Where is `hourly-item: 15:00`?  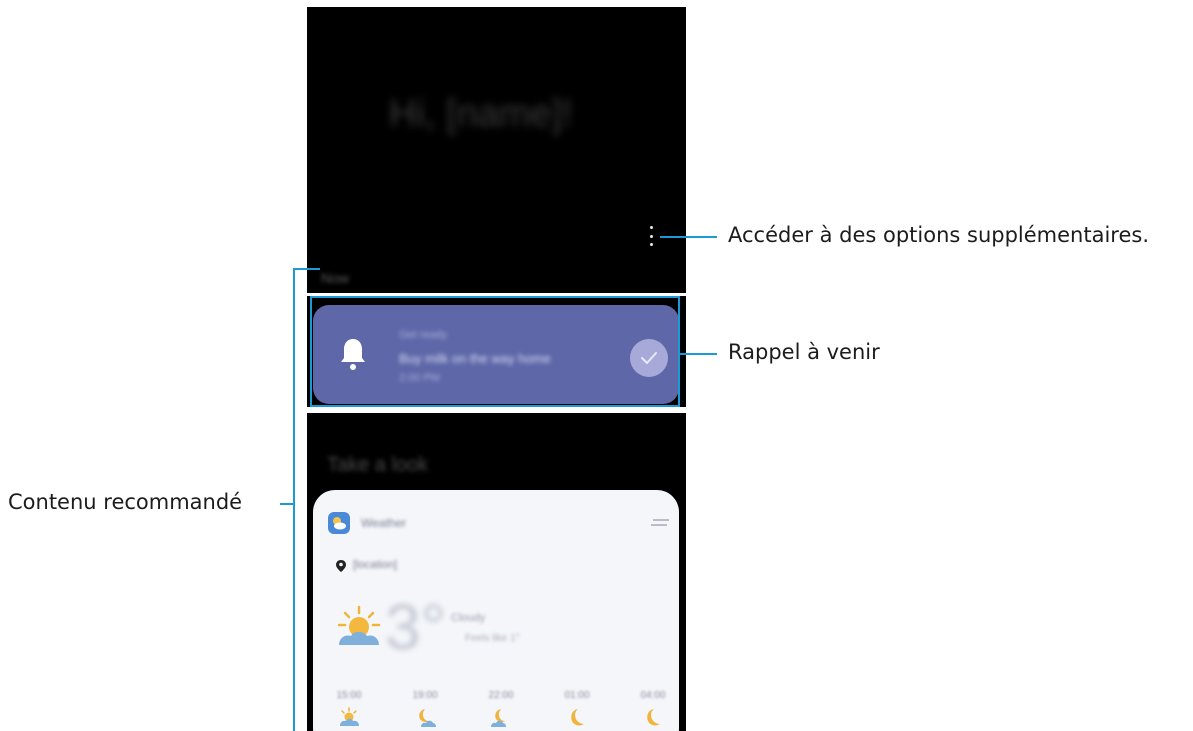 hourly-item: 15:00 is located at coordinates (349, 709).